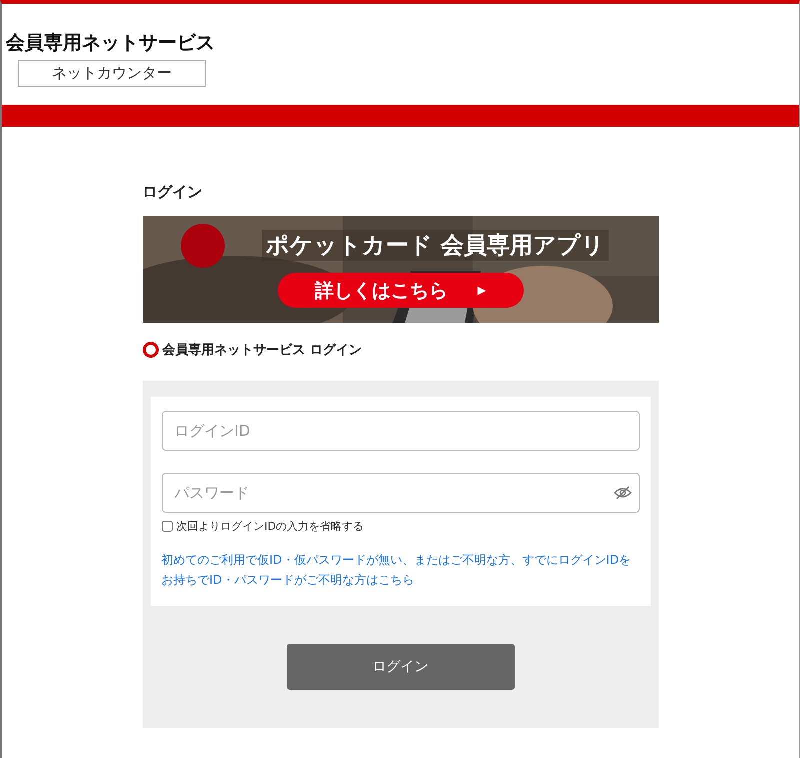 This screenshot has width=800, height=758. I want to click on login-id-field: ログインID, so click(401, 431).